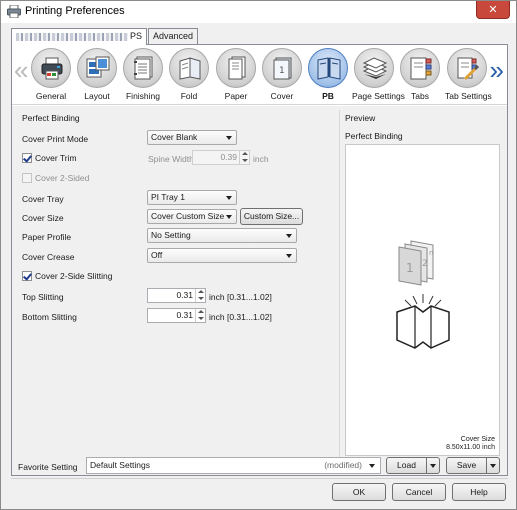  I want to click on bottom-slitting-unit: inch [0.31...1.02], so click(240, 317).